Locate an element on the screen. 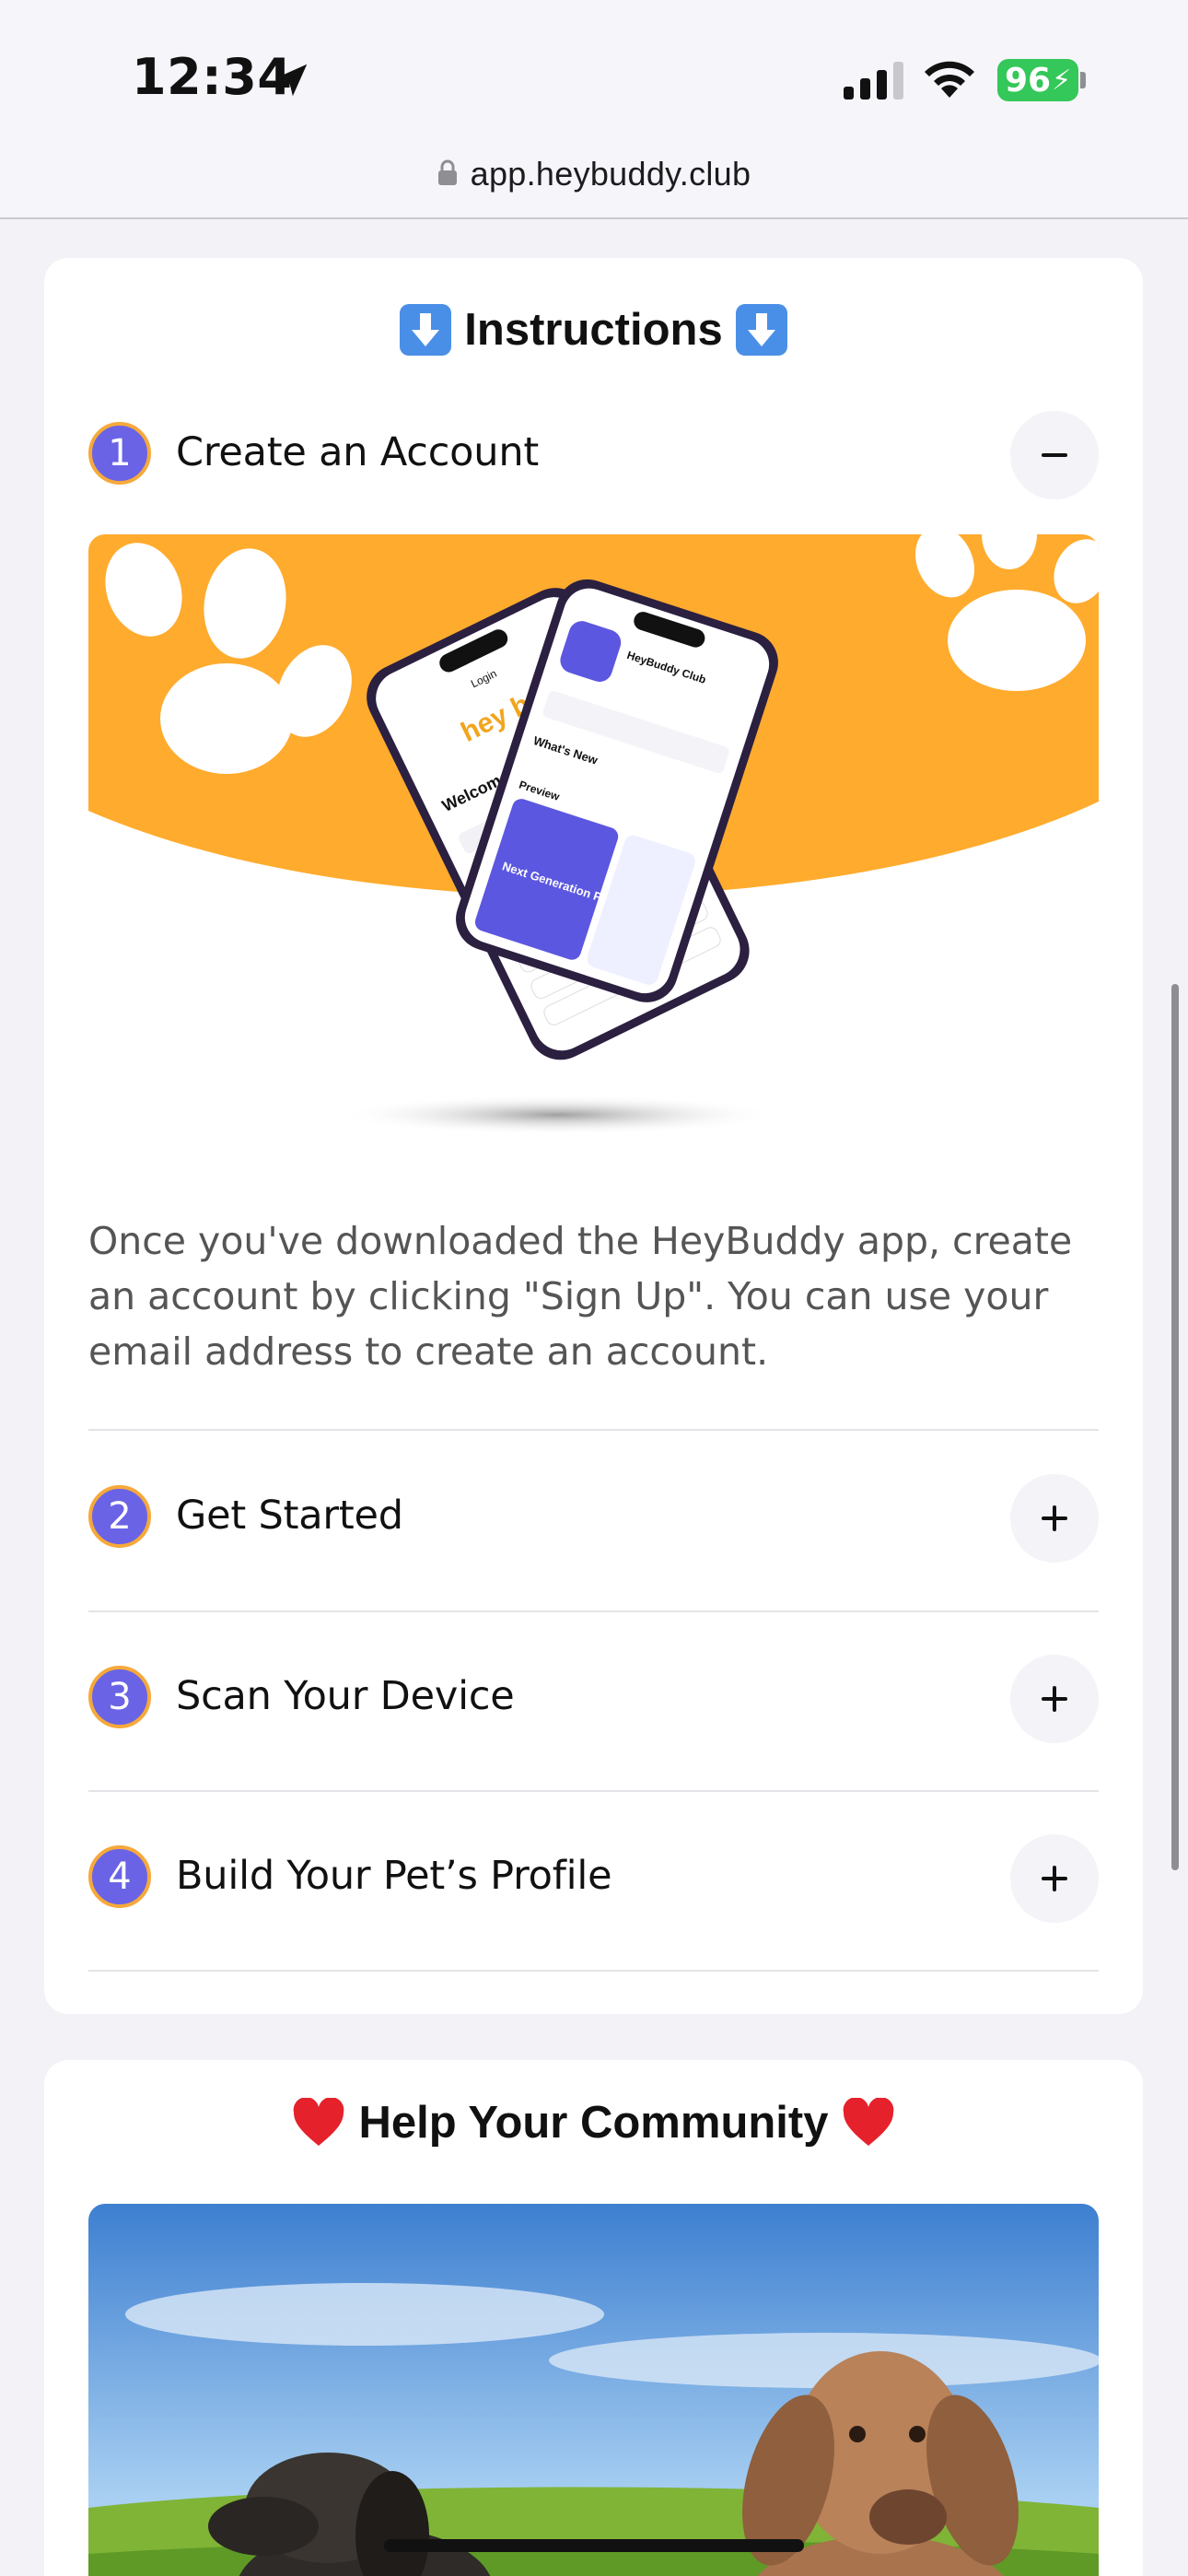  community-heading: Help Your Community is located at coordinates (593, 2123).